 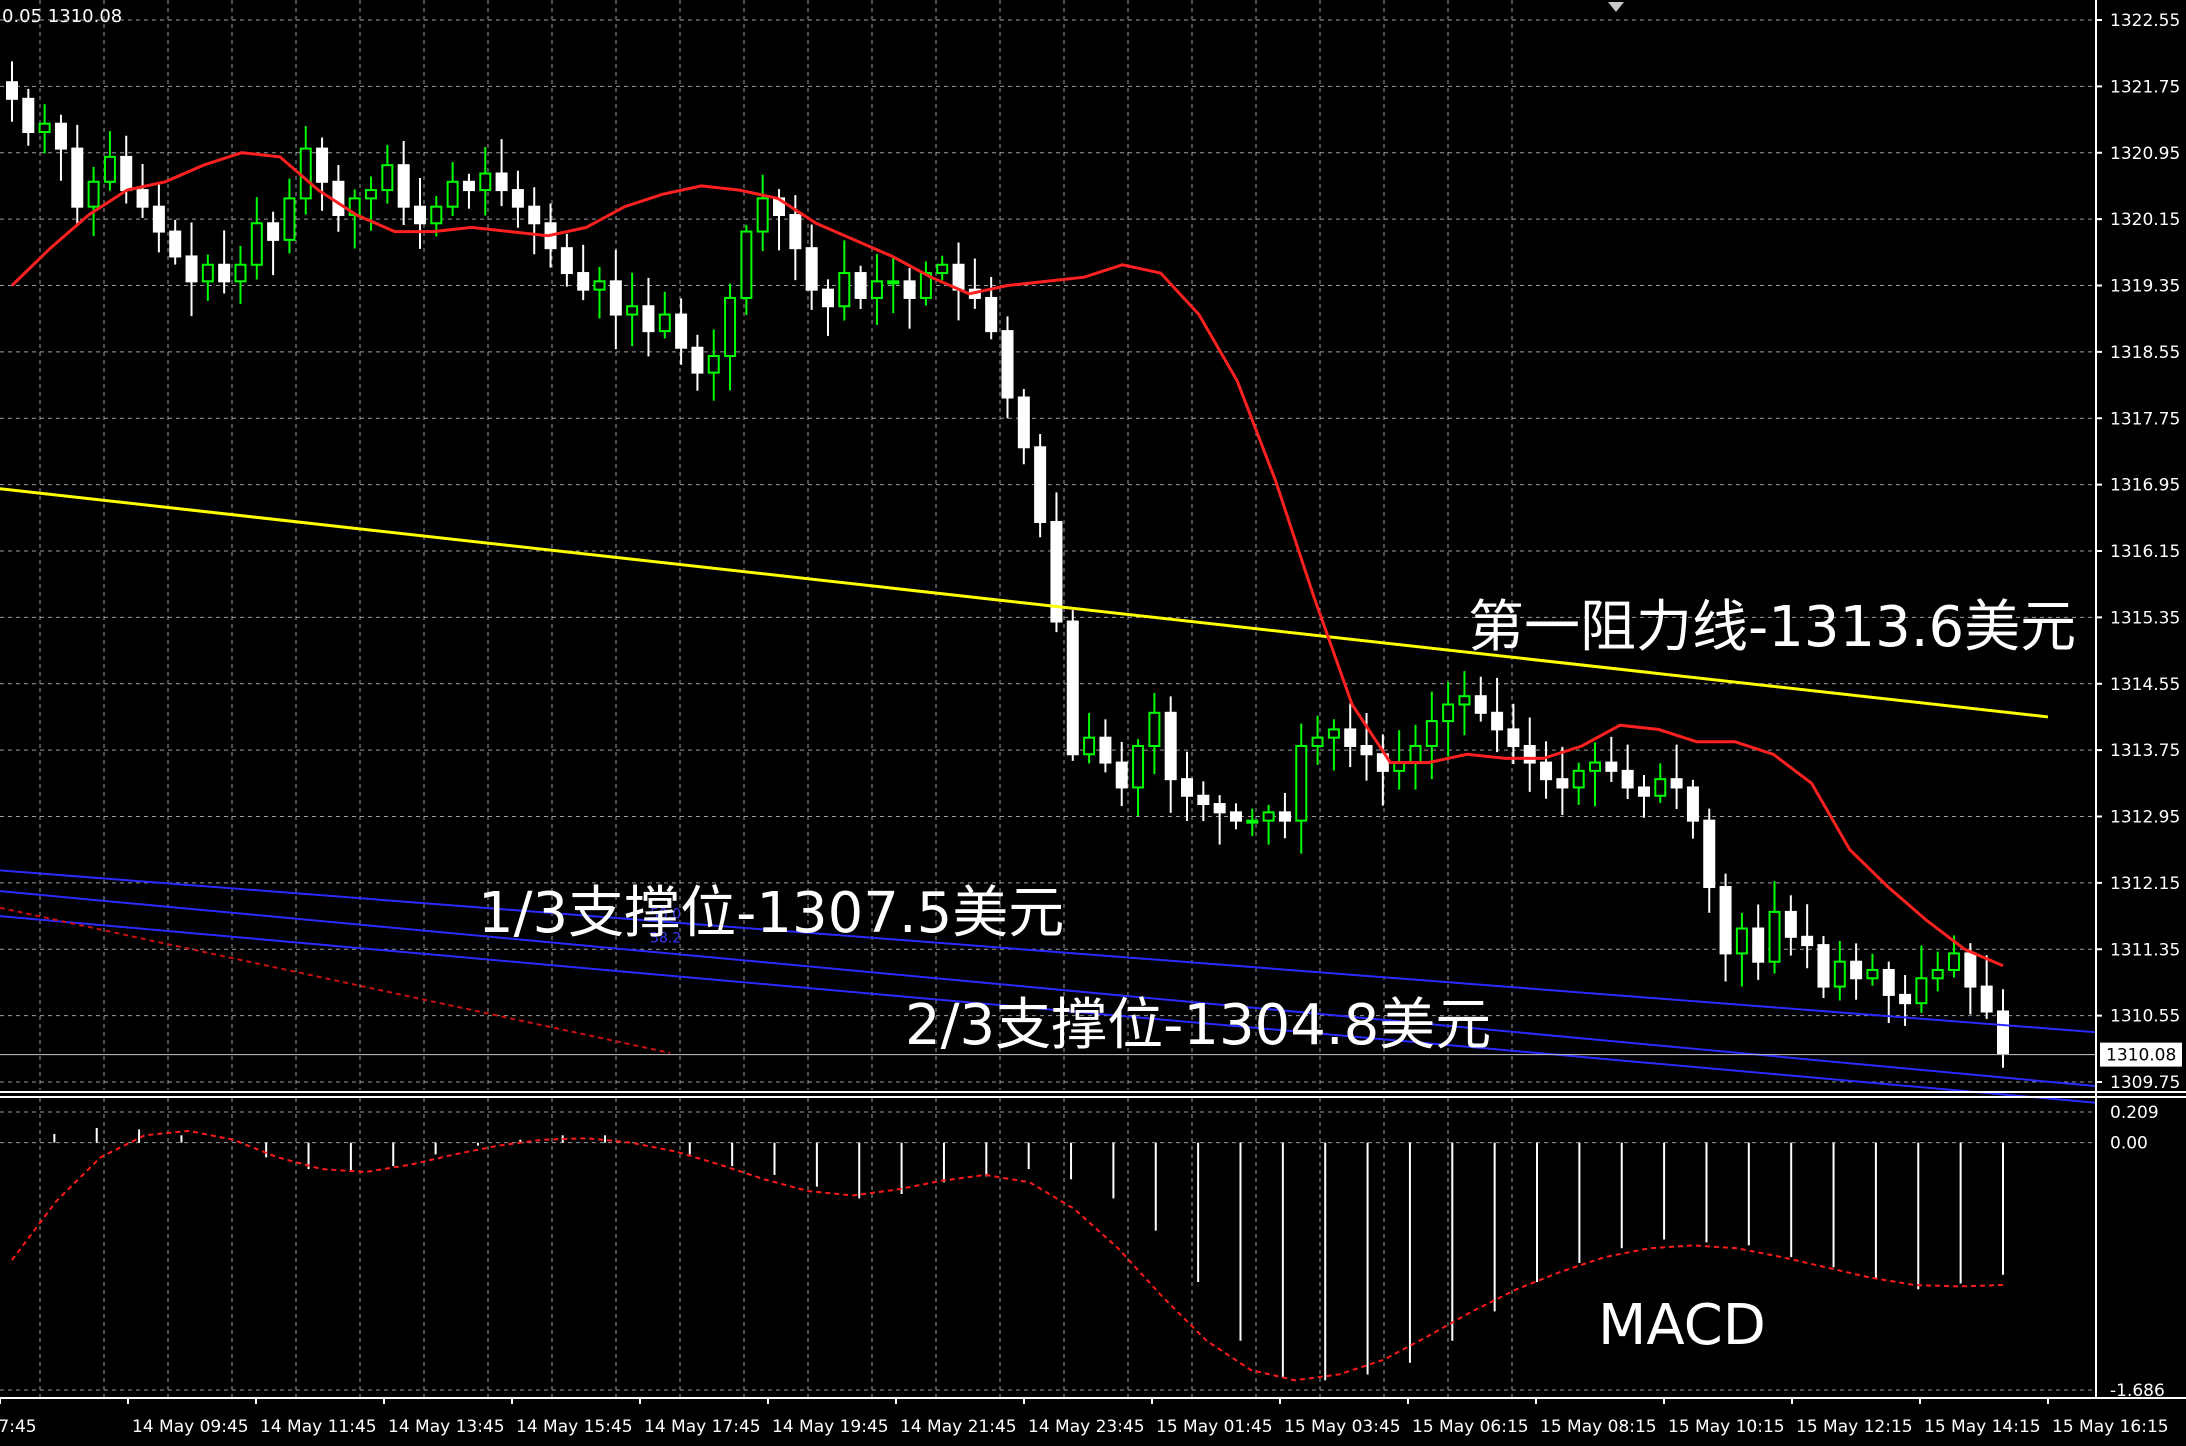 What do you see at coordinates (1470, 1427) in the screenshot?
I see `time-tick-label: 15 May 06:15` at bounding box center [1470, 1427].